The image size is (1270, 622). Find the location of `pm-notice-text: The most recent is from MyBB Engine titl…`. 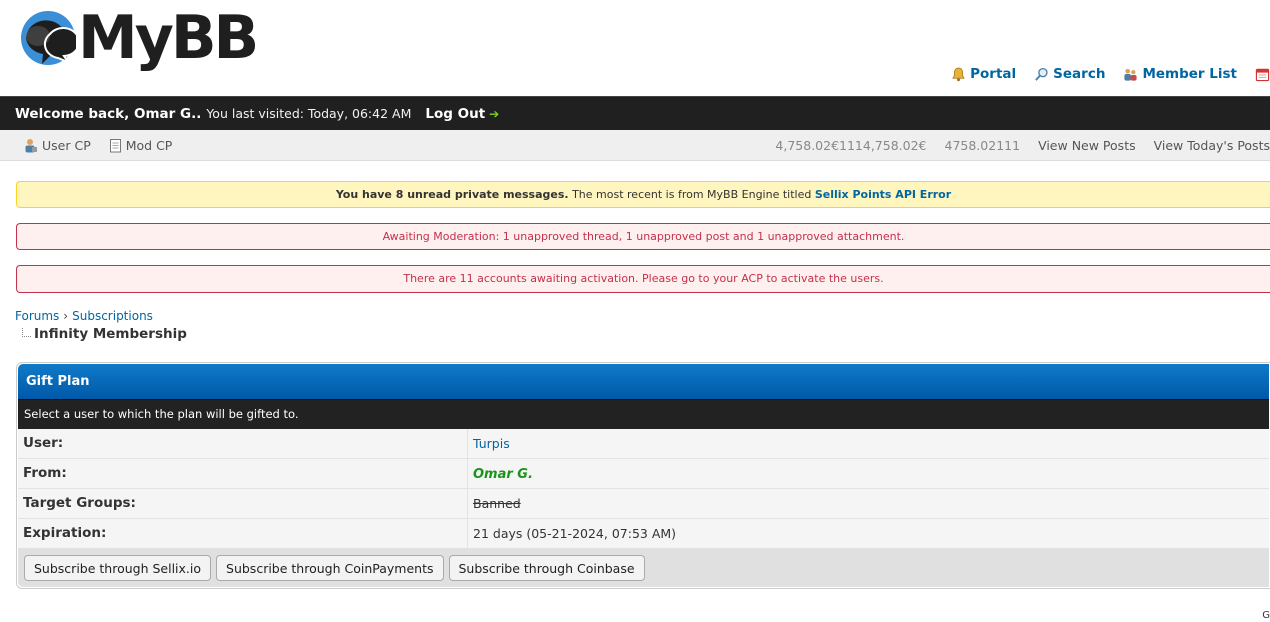

pm-notice-text: The most recent is from MyBB Engine titl… is located at coordinates (691, 194).